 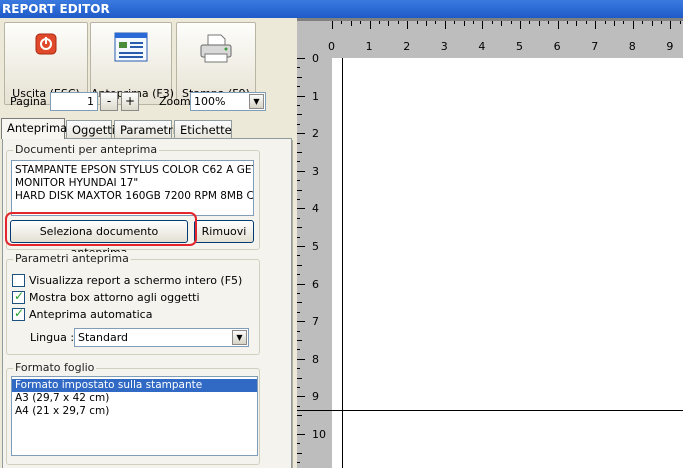 What do you see at coordinates (18, 280) in the screenshot?
I see `checkbox-box` at bounding box center [18, 280].